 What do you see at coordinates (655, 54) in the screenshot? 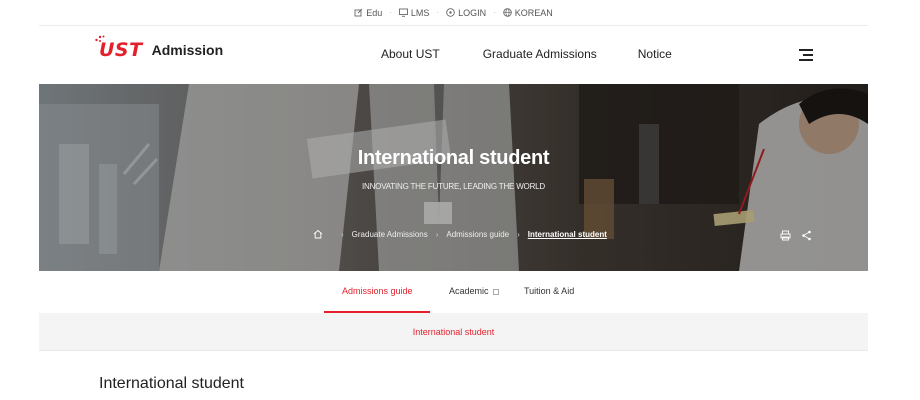
I see `nav-notice: Notice` at bounding box center [655, 54].